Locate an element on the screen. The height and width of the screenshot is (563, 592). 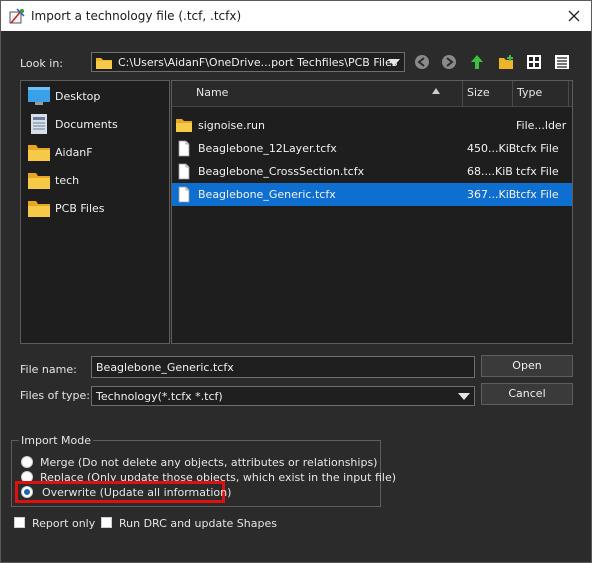
new-folder-icon is located at coordinates (506, 62).